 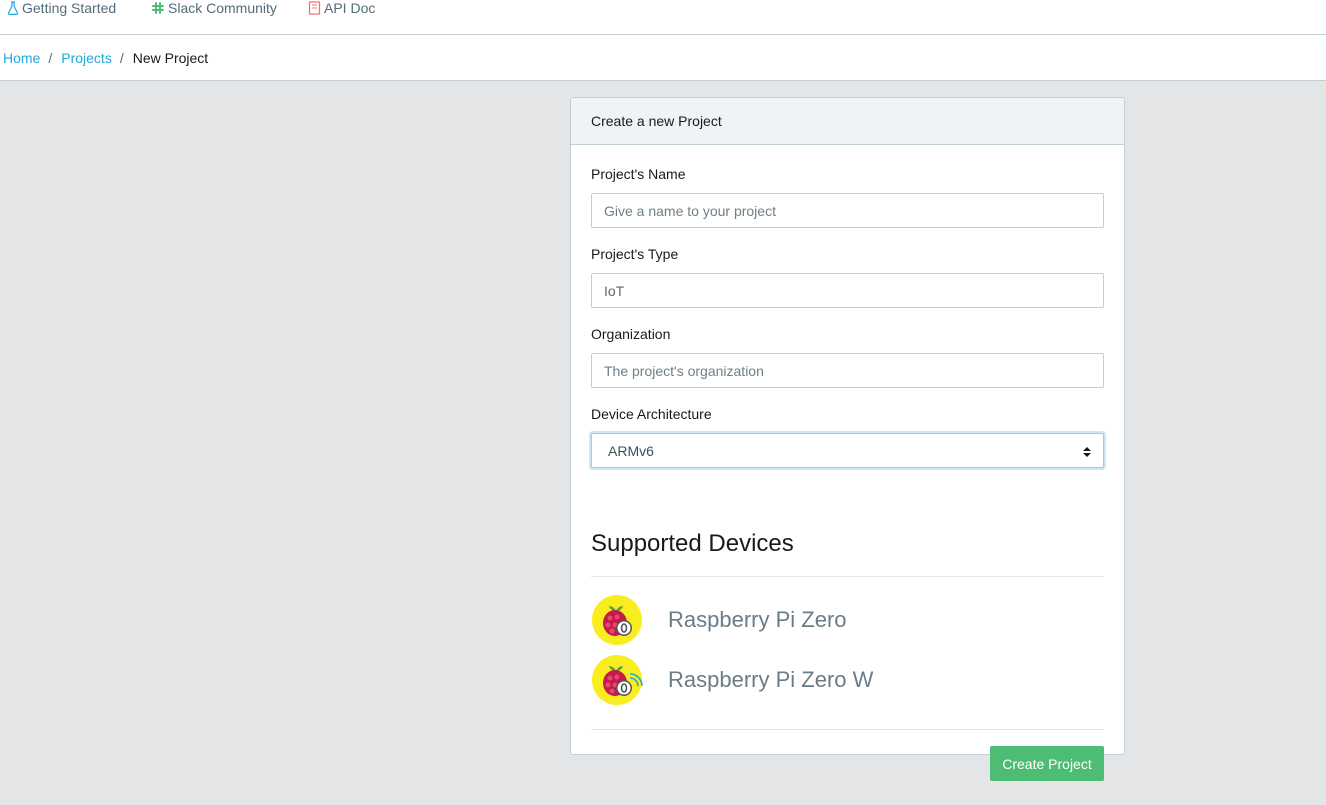 What do you see at coordinates (651, 414) in the screenshot?
I see `device-architecture-label: Device Architecture` at bounding box center [651, 414].